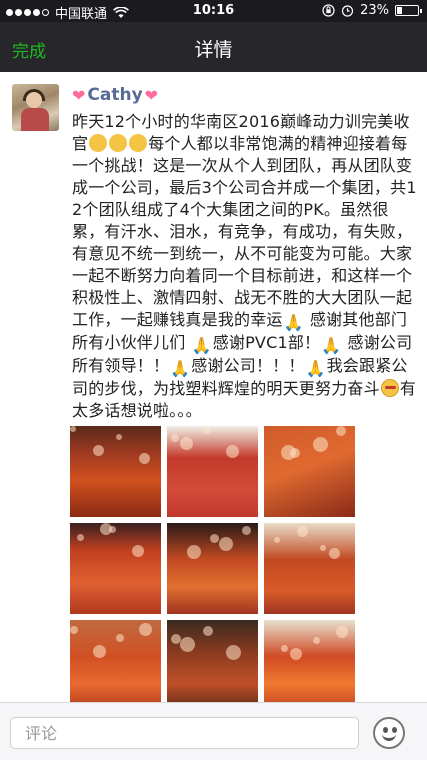 The image size is (427, 760). What do you see at coordinates (213, 11) in the screenshot?
I see `status-bar: 中国联通 10:16 23%` at bounding box center [213, 11].